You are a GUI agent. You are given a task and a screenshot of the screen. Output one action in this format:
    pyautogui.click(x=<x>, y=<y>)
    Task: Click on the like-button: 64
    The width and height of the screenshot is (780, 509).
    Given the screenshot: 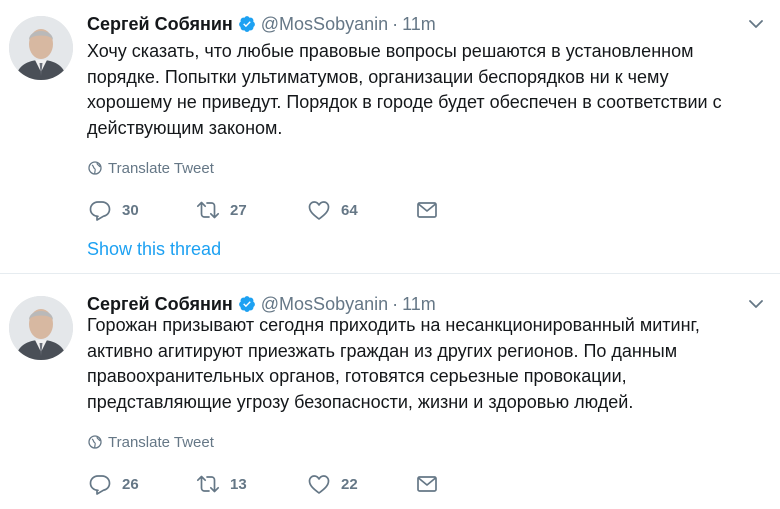 What is the action you would take?
    pyautogui.click(x=361, y=210)
    